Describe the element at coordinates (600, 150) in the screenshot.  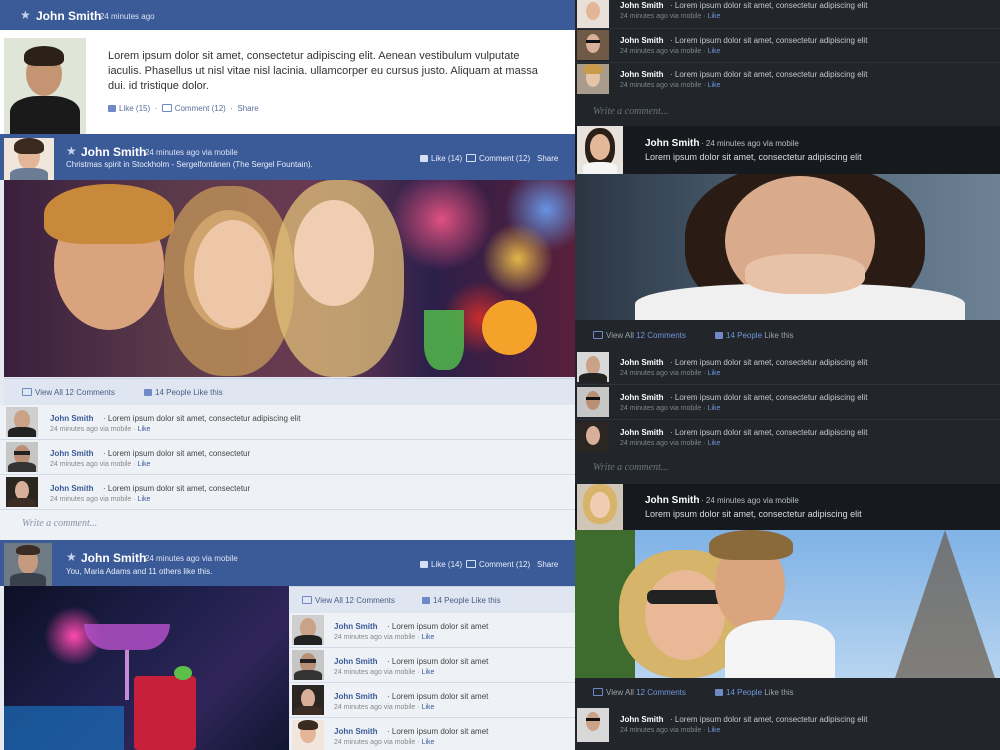
I see `dark-post1-avatar` at that location.